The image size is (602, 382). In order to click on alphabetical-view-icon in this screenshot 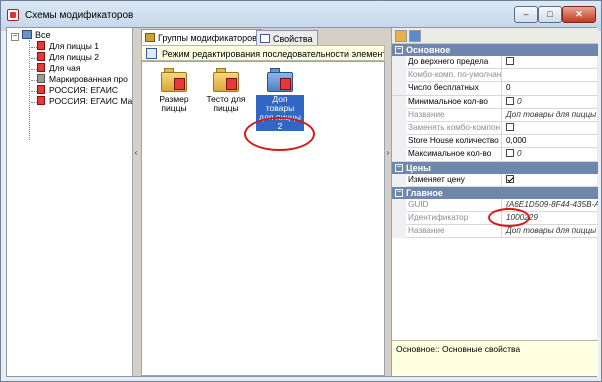, I will do `click(415, 36)`.